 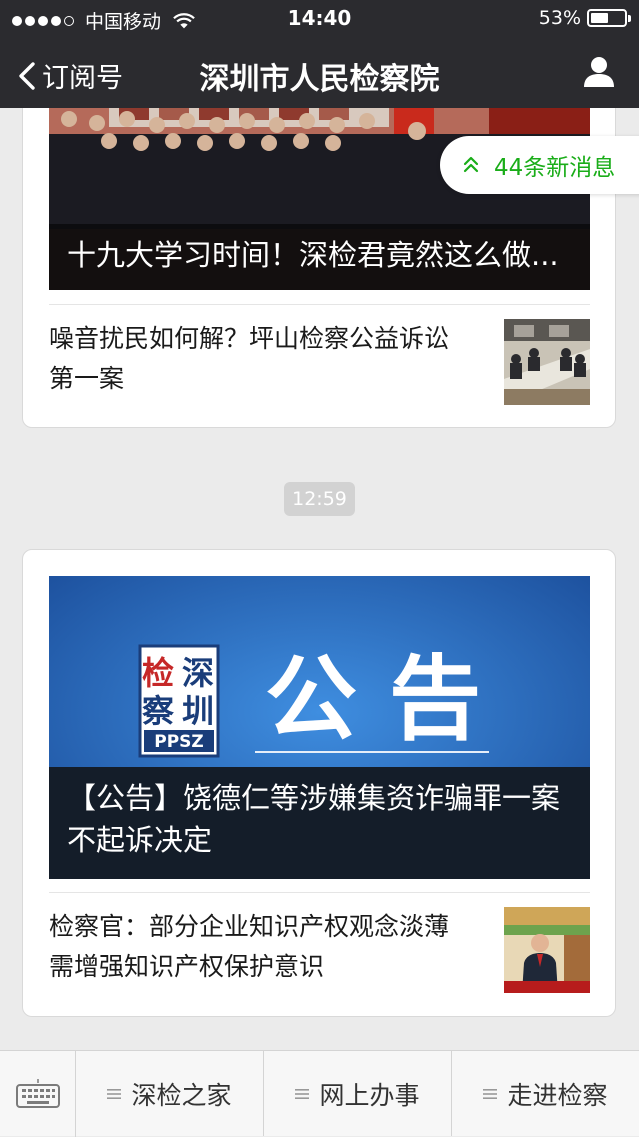 I want to click on new-messages-button: 44条新消息, so click(x=539, y=165).